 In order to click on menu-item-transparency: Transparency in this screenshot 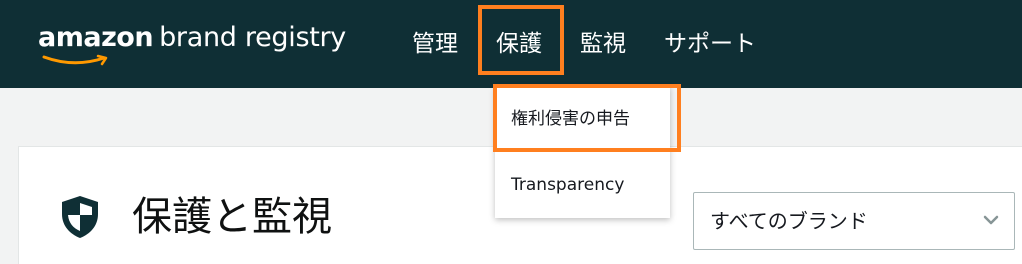, I will do `click(582, 185)`.